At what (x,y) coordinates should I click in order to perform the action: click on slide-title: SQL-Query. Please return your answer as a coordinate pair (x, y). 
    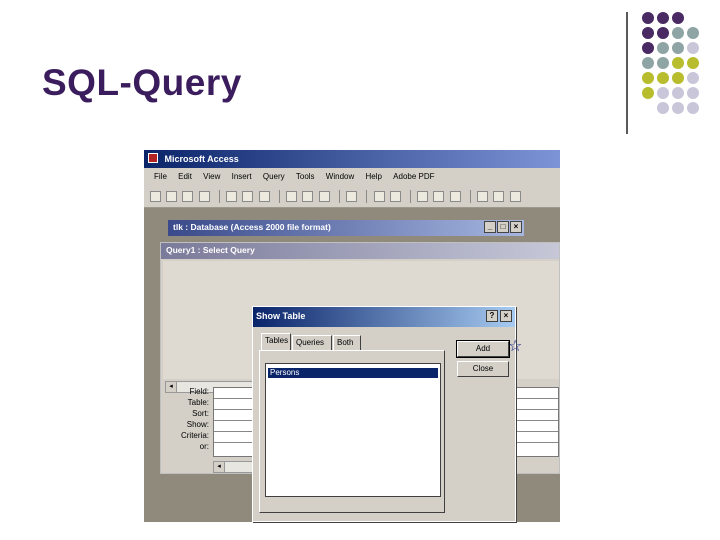
    Looking at the image, I should click on (142, 82).